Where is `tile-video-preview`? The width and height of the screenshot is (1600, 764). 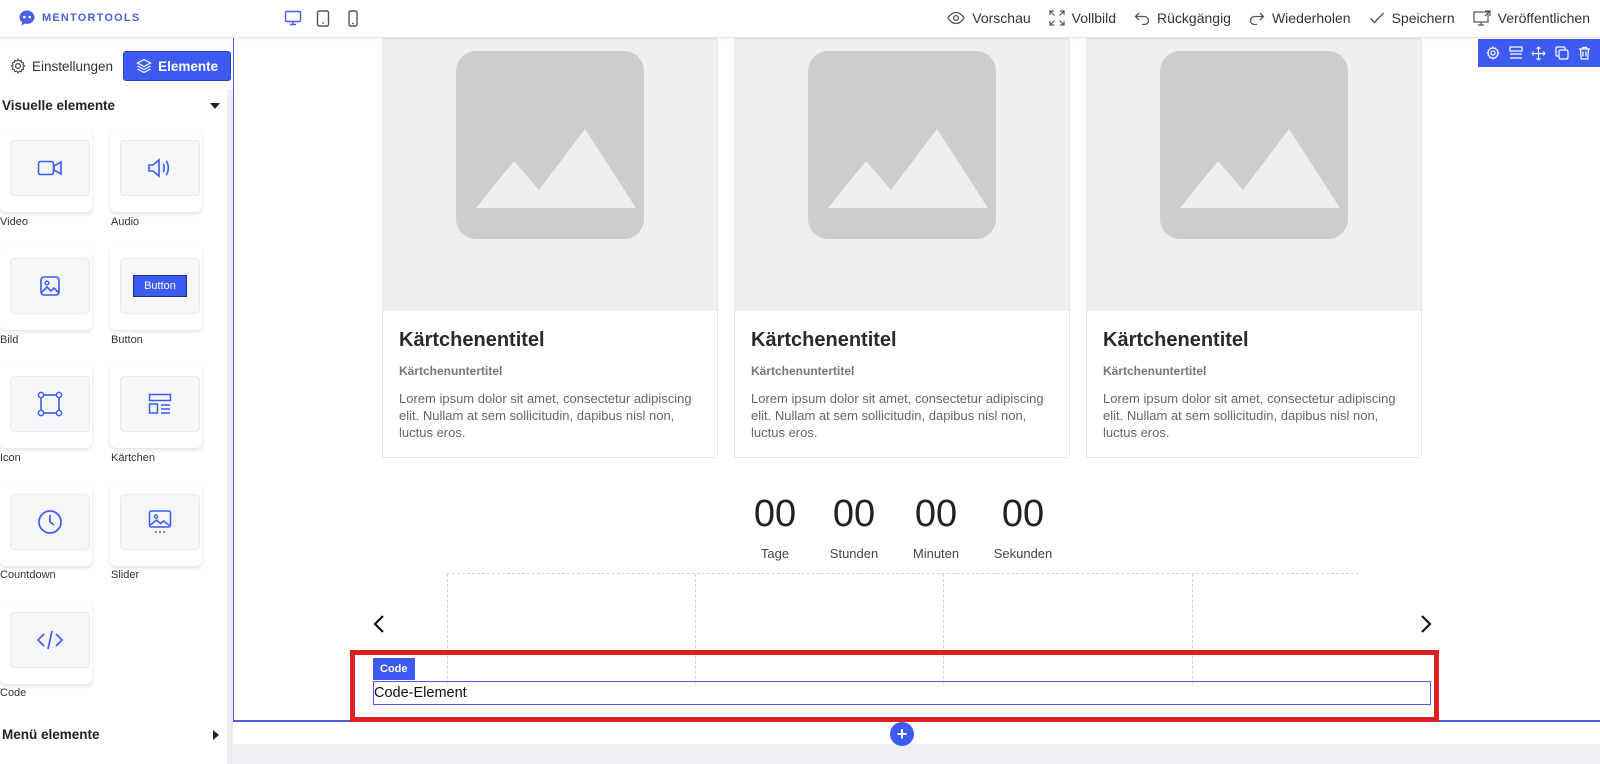
tile-video-preview is located at coordinates (50, 168).